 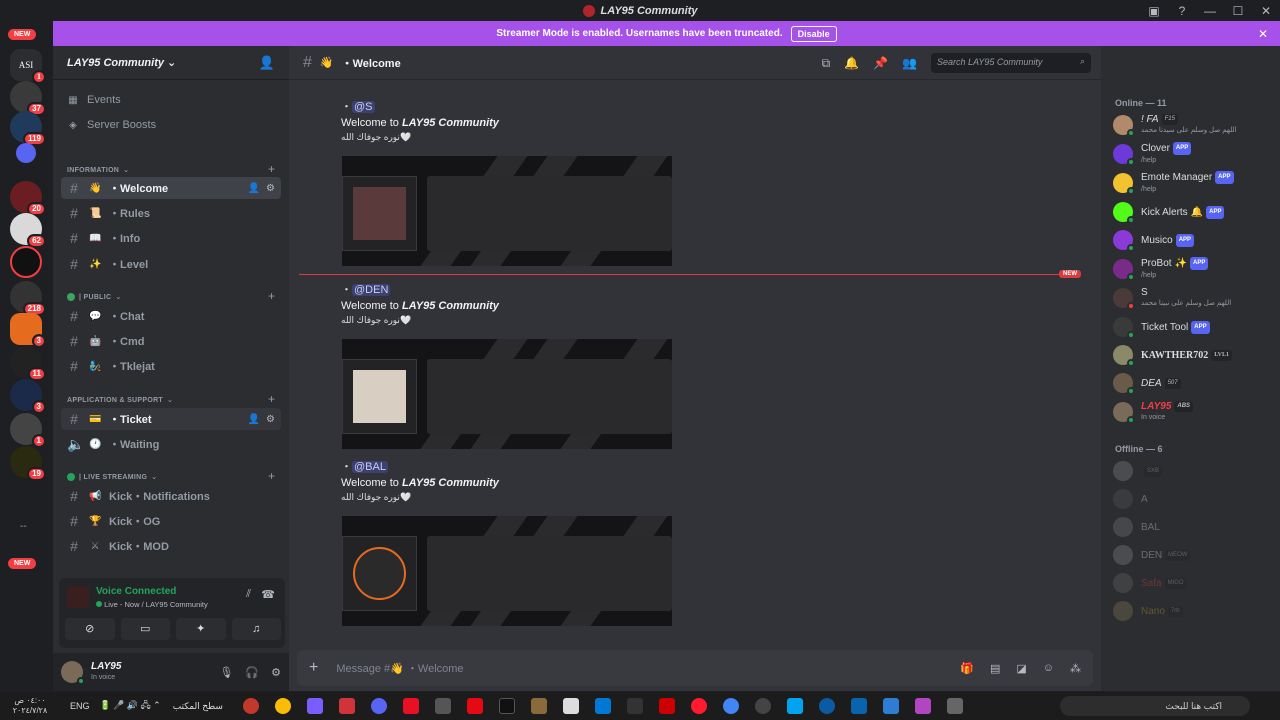 I want to click on disable-button: Disable, so click(x=813, y=33).